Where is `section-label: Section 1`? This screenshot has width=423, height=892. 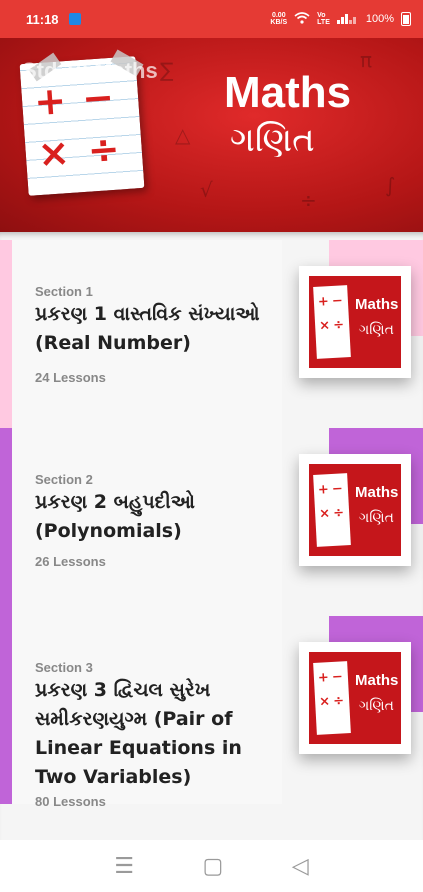
section-label: Section 1 is located at coordinates (64, 291).